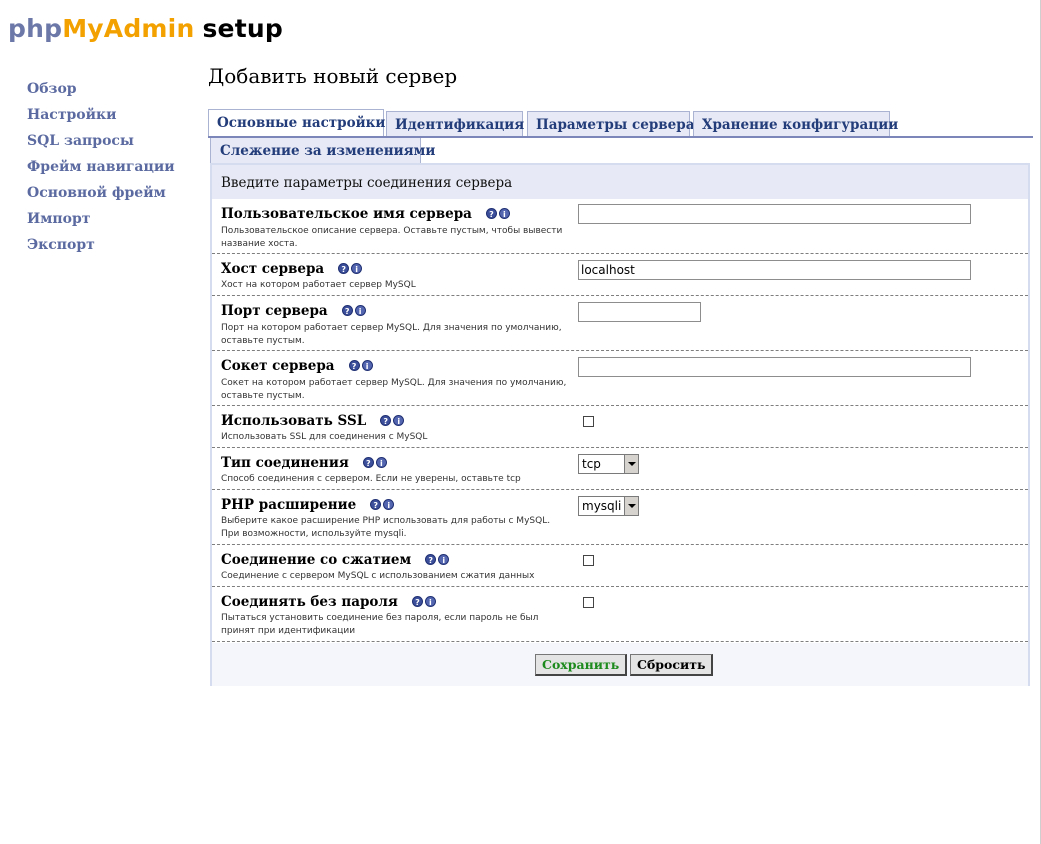  I want to click on field-label: Использовать SSL? i, so click(313, 420).